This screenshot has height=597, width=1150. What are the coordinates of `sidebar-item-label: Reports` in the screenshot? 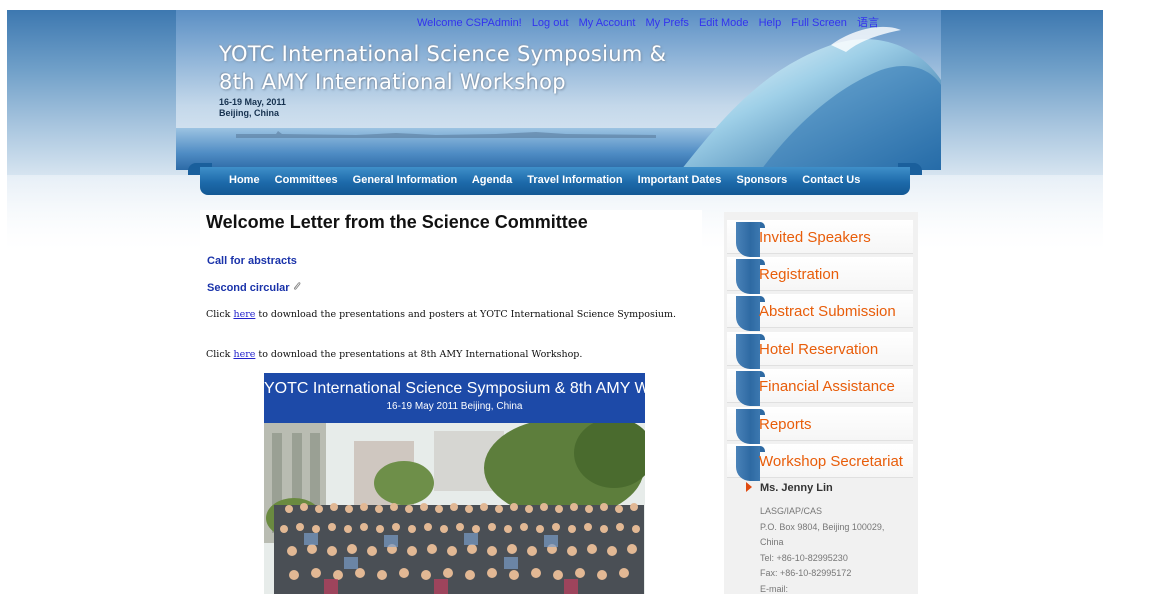 It's located at (785, 424).